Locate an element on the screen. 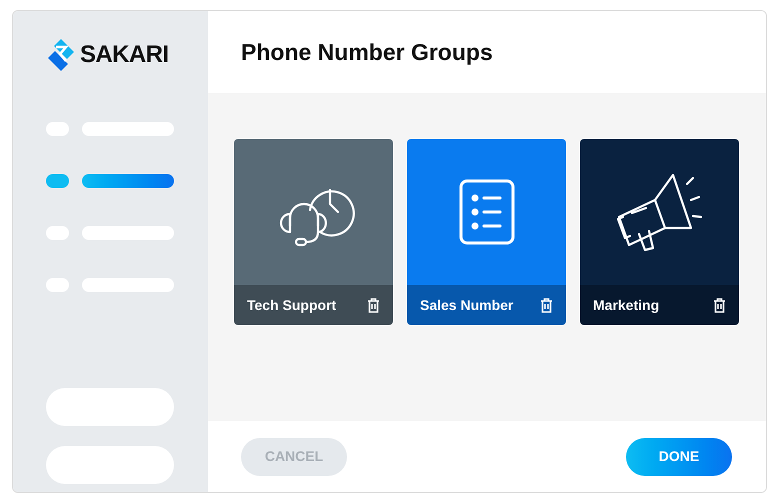 This screenshot has width=779, height=504. group-name: Tech Support is located at coordinates (291, 305).